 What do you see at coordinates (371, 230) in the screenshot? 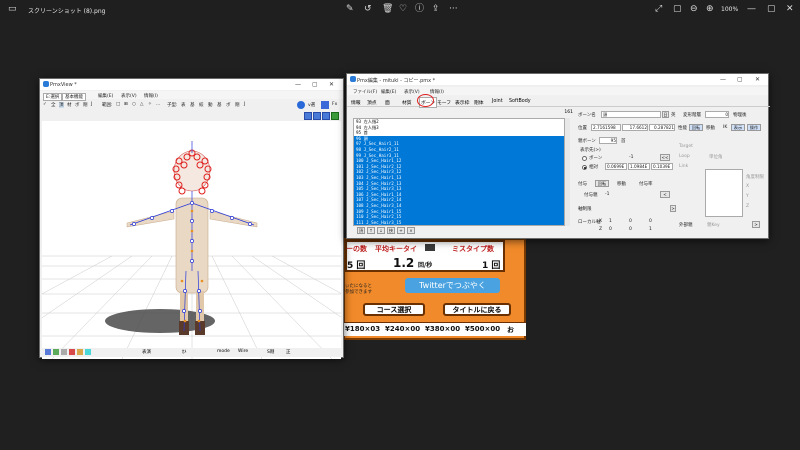
I see `list-up-button: ↑` at bounding box center [371, 230].